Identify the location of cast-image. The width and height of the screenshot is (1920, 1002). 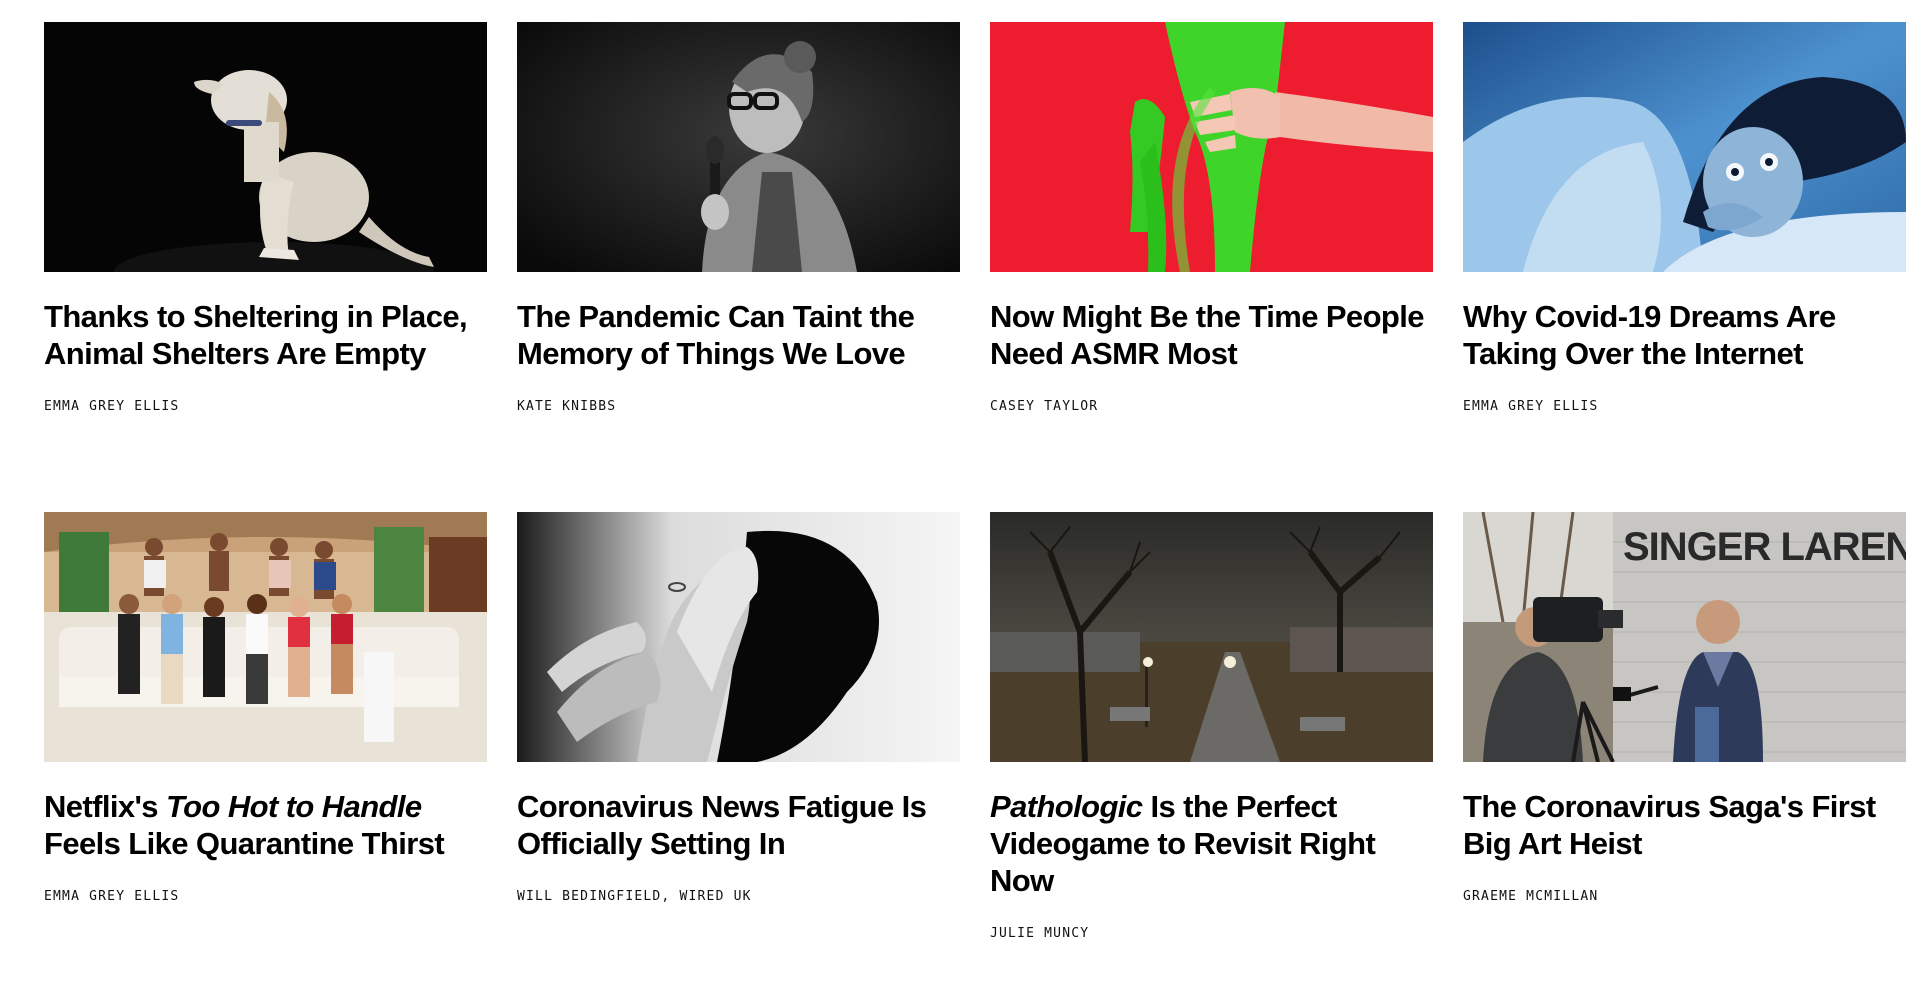
(265, 637).